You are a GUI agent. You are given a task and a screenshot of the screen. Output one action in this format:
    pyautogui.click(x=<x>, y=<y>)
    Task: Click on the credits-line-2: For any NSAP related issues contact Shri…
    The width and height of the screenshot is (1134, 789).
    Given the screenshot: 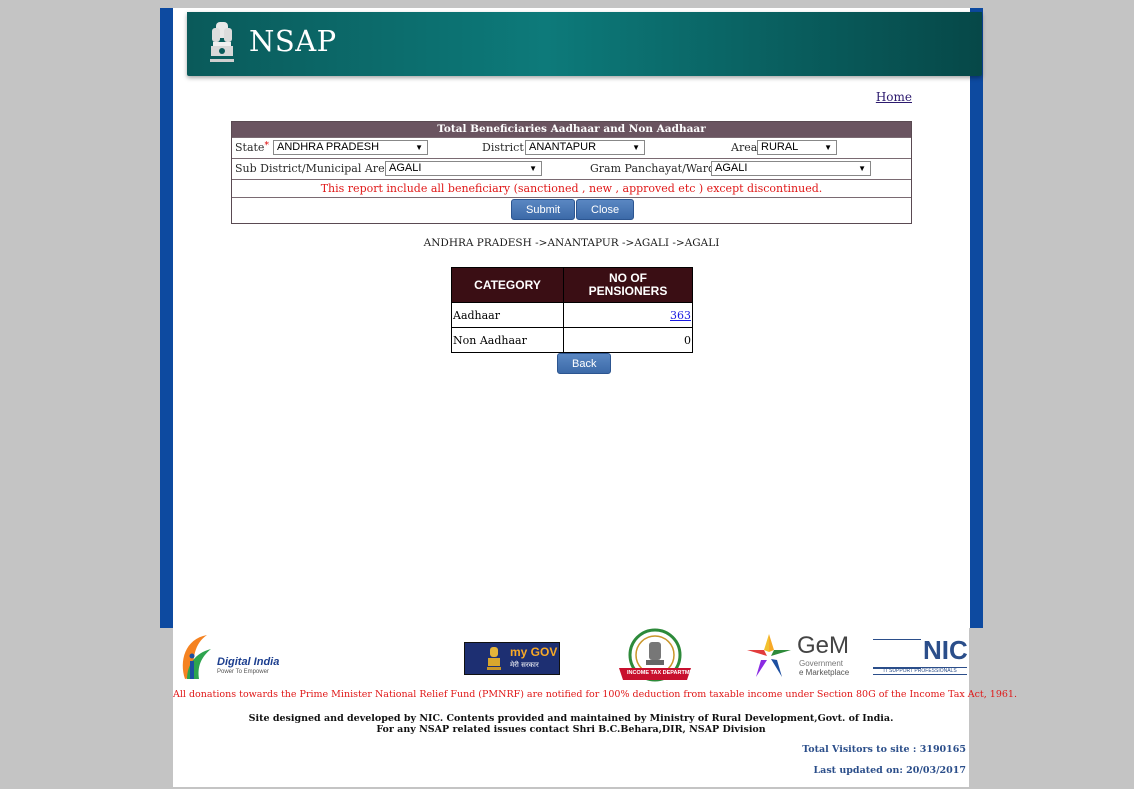 What is the action you would take?
    pyautogui.click(x=571, y=729)
    